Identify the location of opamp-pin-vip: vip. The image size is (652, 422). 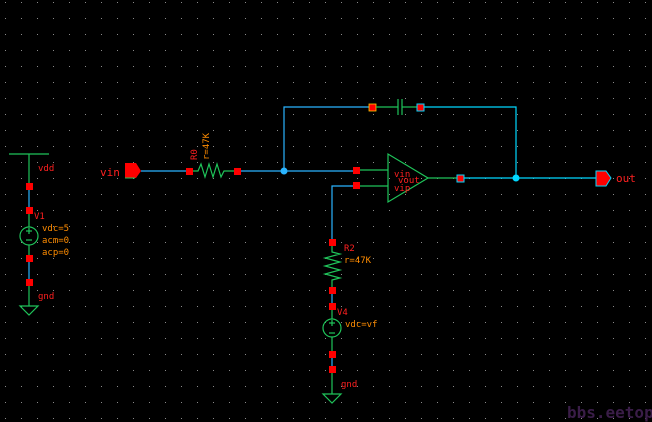
(402, 189).